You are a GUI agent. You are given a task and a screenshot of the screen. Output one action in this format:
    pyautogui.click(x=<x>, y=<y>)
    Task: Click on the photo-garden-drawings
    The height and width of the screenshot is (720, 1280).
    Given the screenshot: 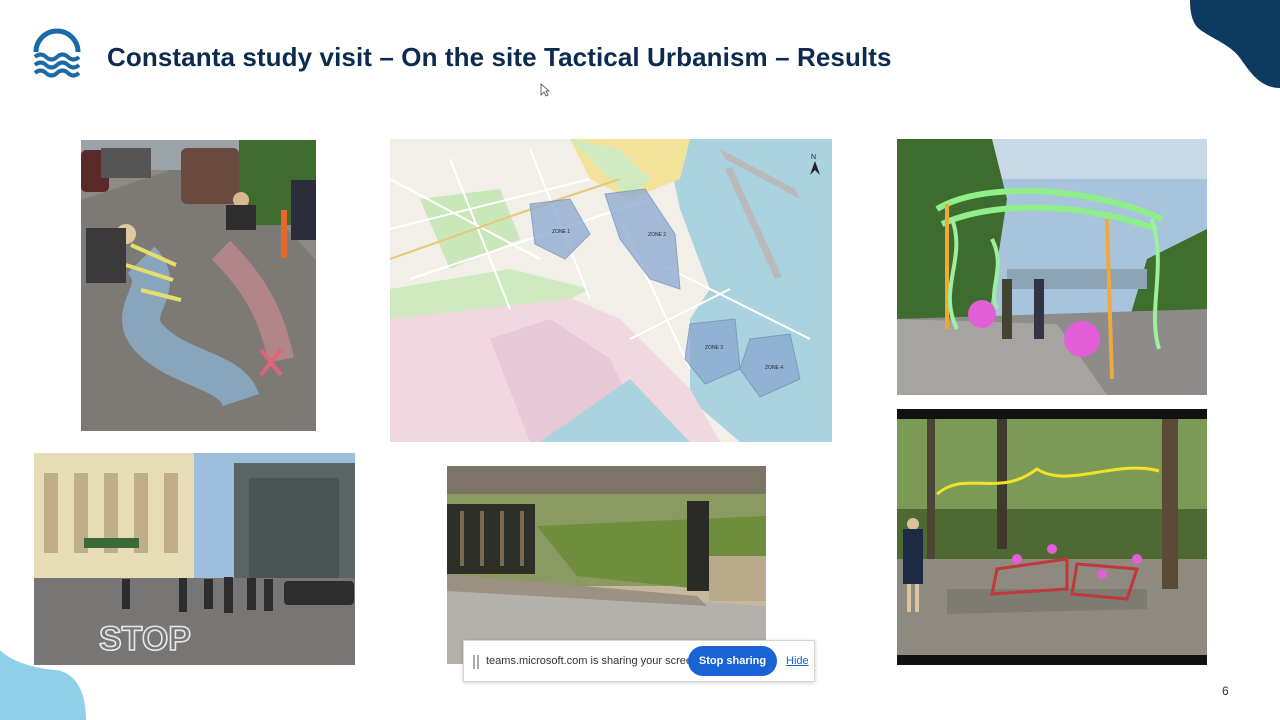 What is the action you would take?
    pyautogui.click(x=1052, y=537)
    